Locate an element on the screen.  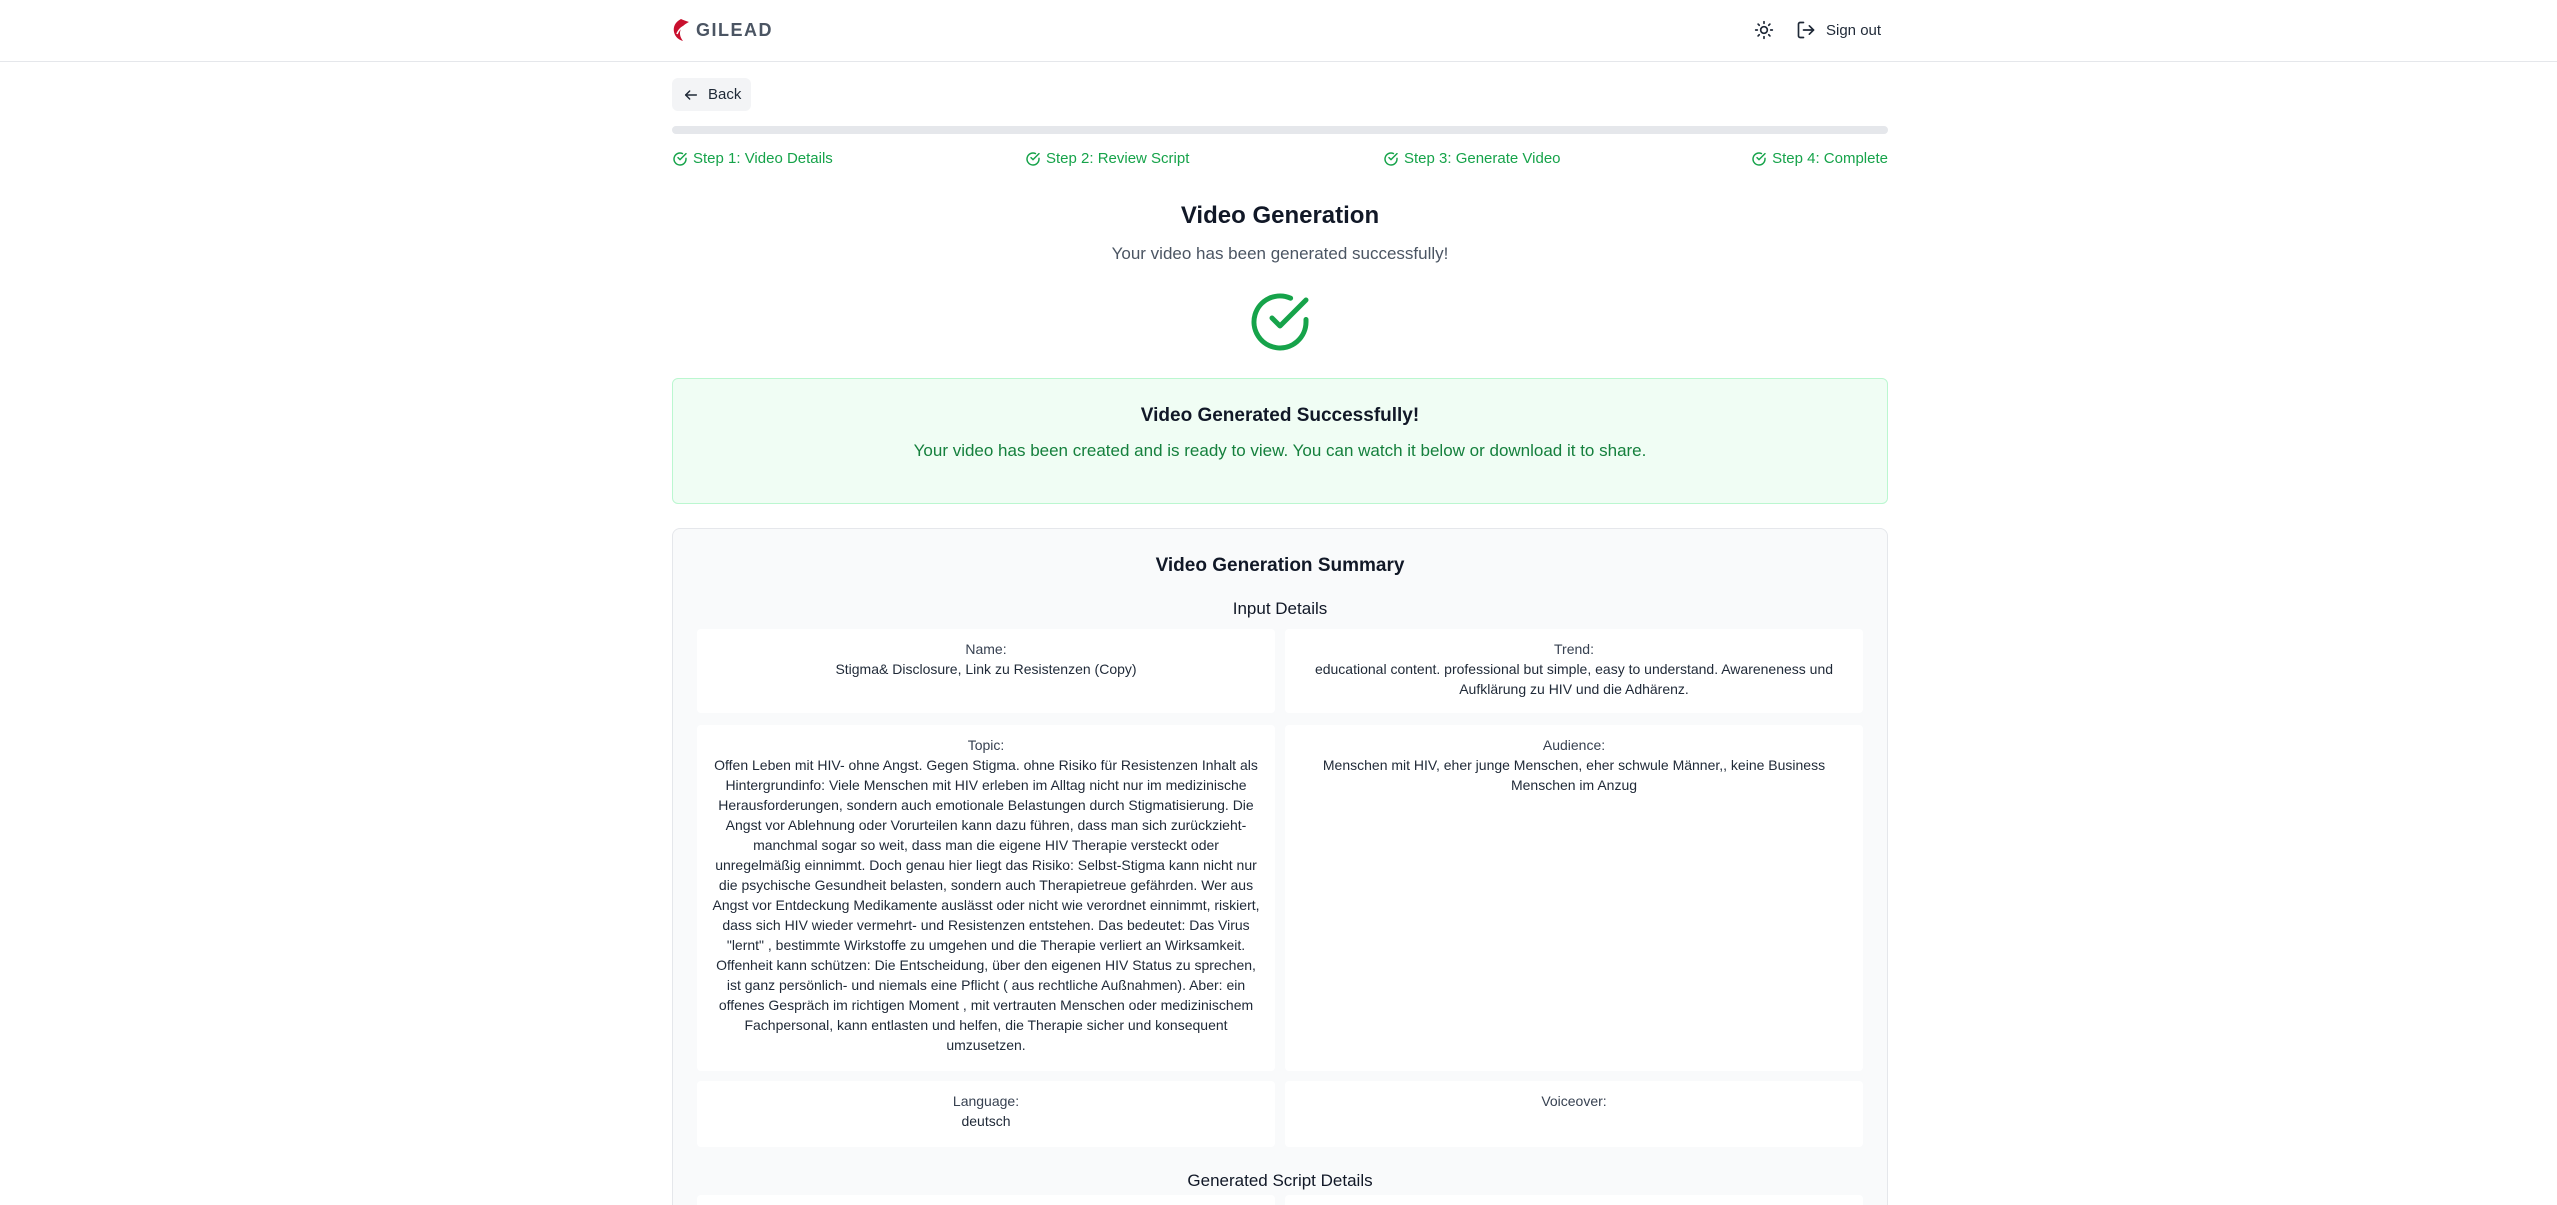
name-label: Name: is located at coordinates (986, 649).